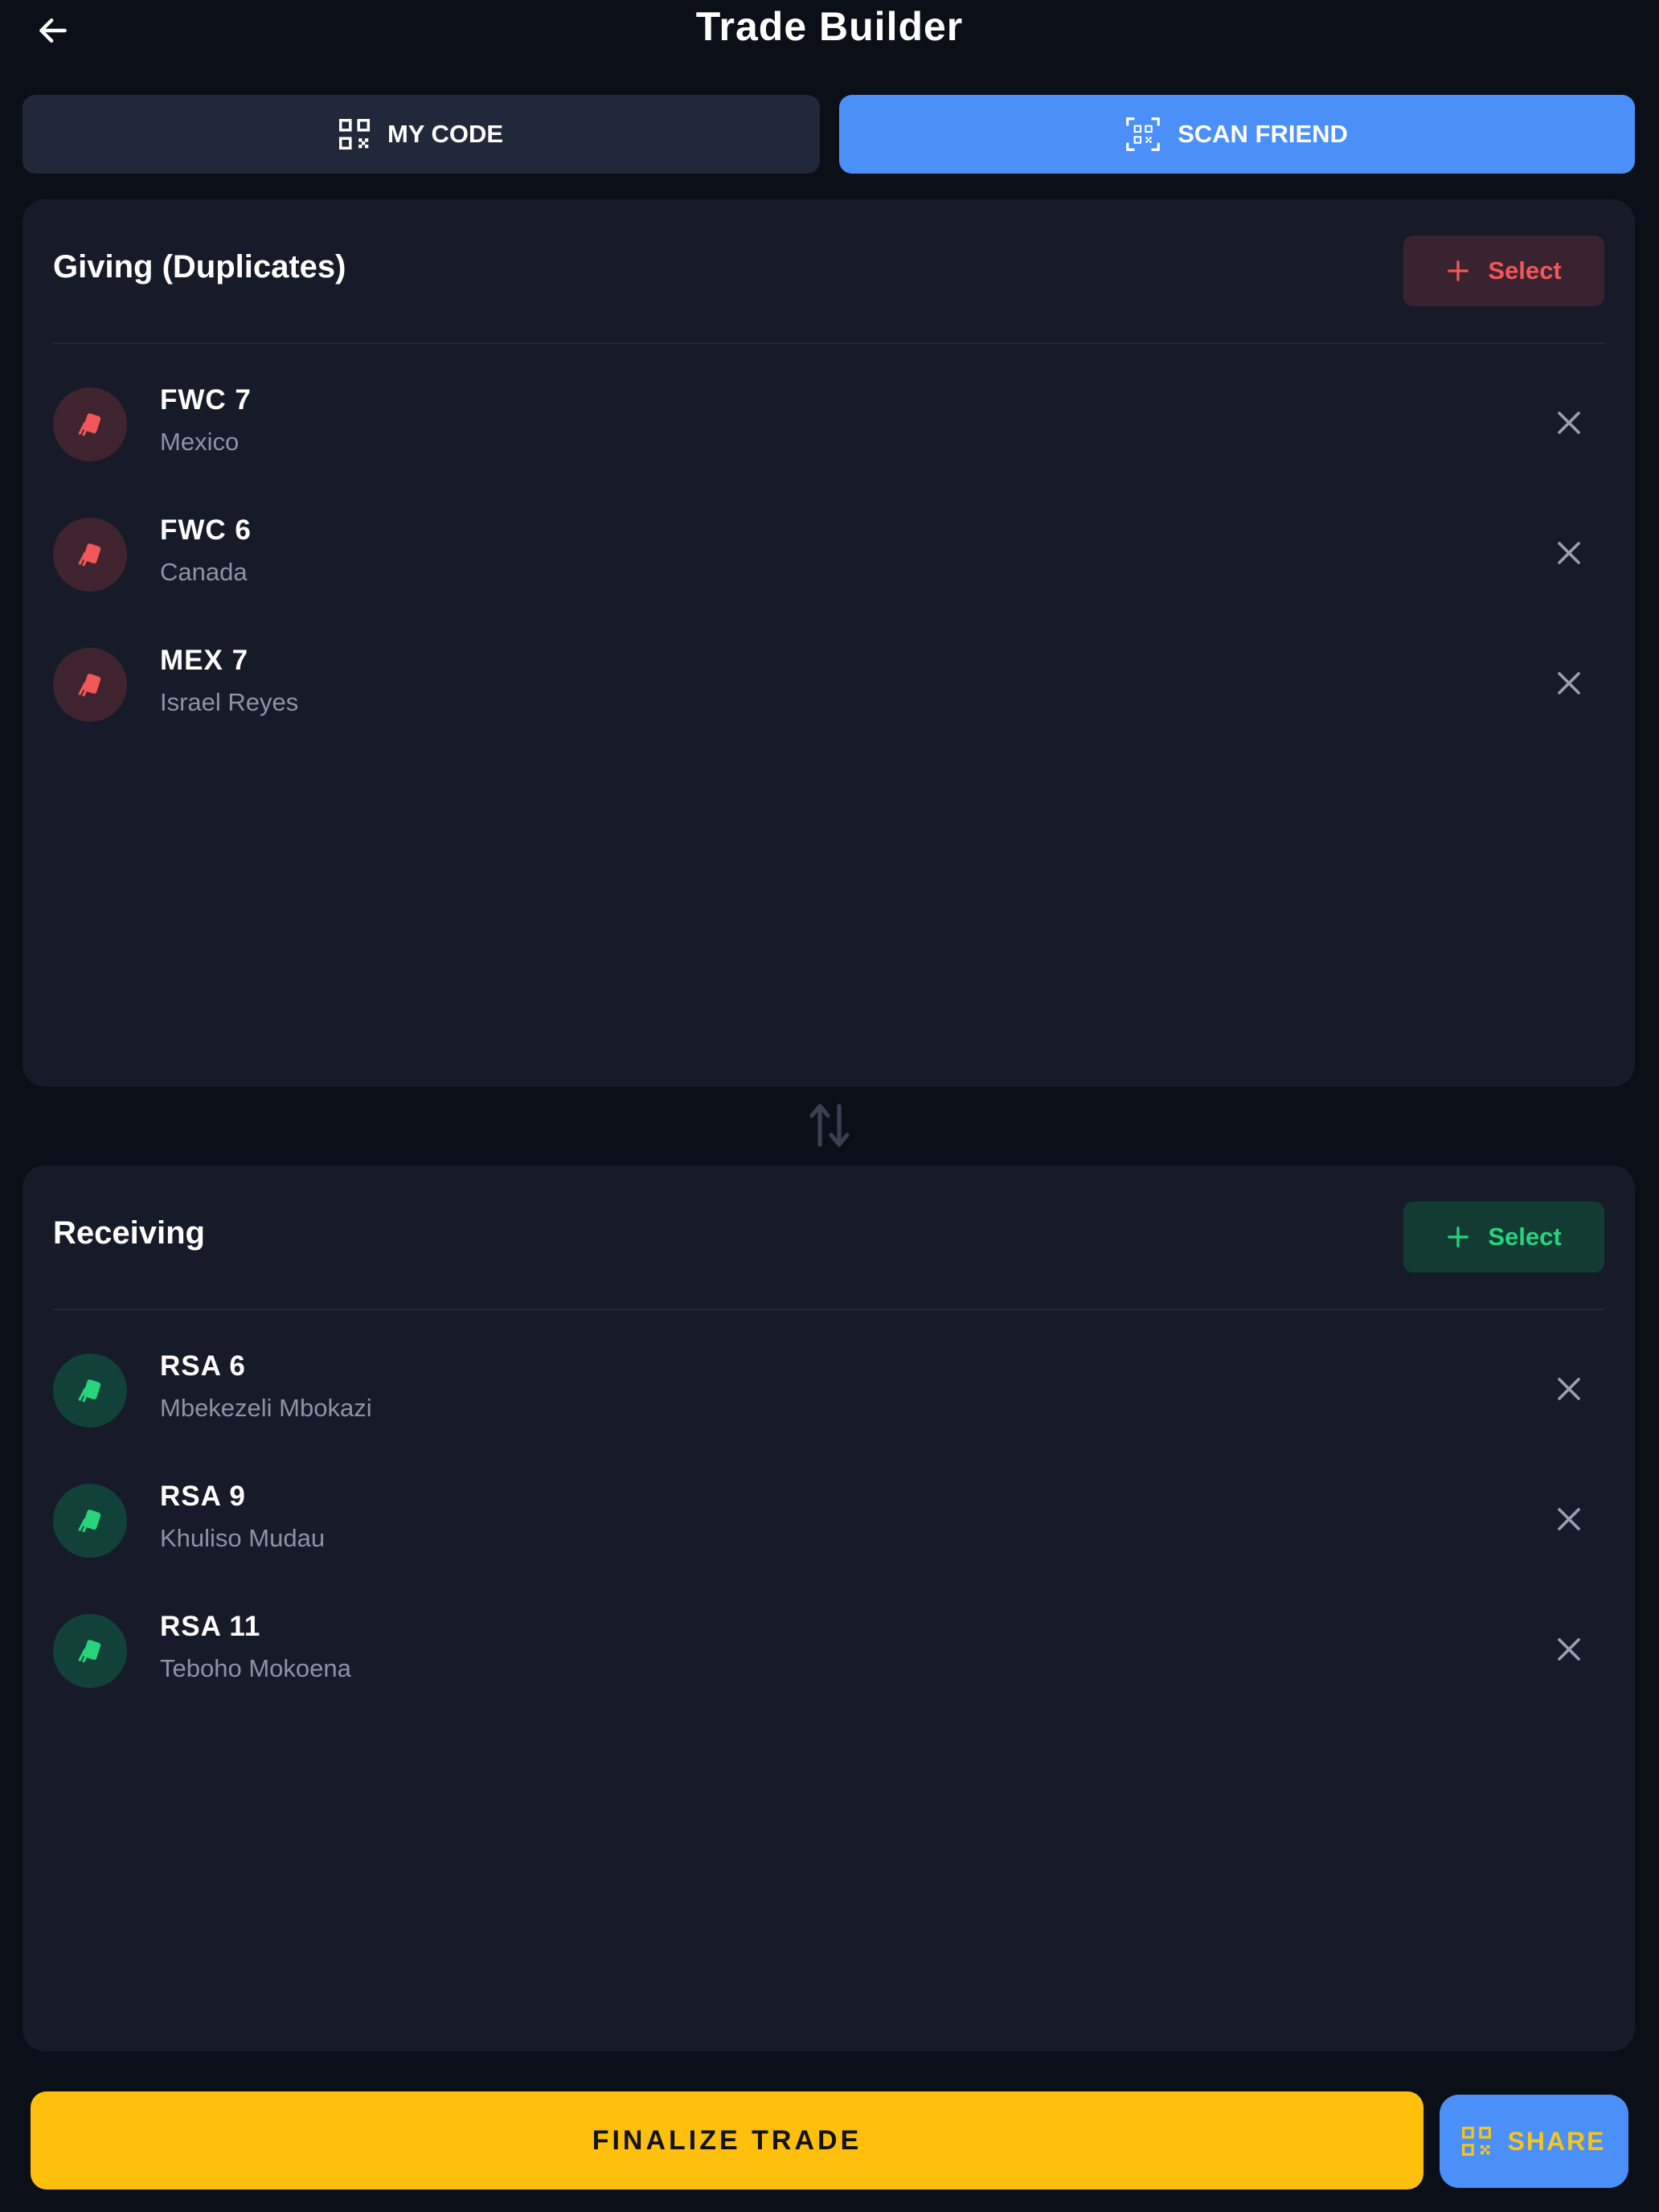 The width and height of the screenshot is (1659, 2212). I want to click on giving-title: Giving (Duplicates), so click(199, 267).